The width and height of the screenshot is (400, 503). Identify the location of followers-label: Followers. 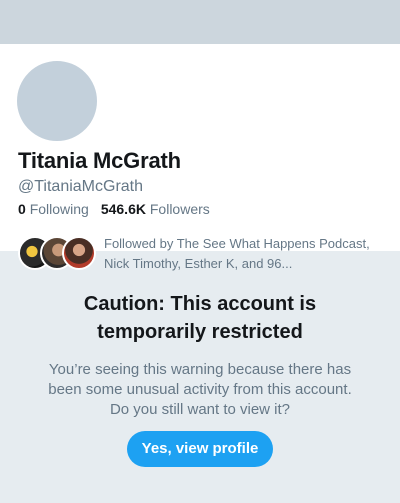
(179, 209).